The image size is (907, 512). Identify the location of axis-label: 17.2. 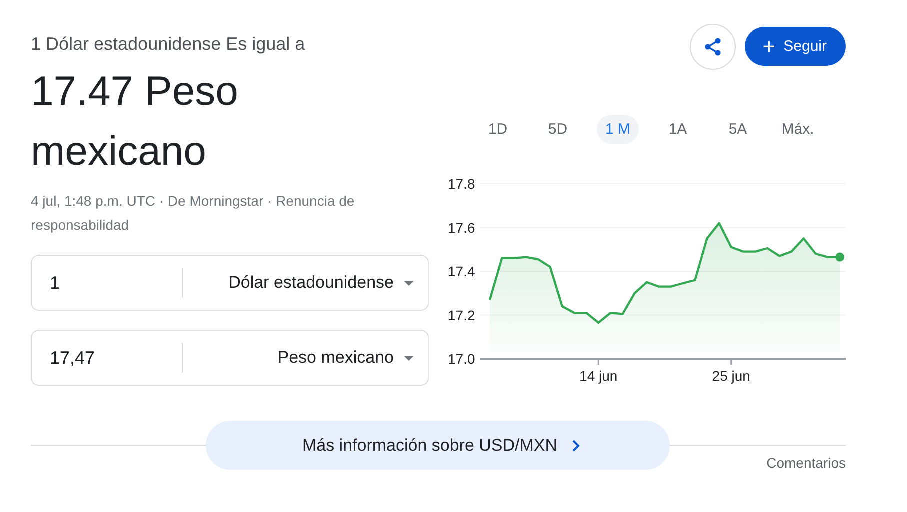
(462, 315).